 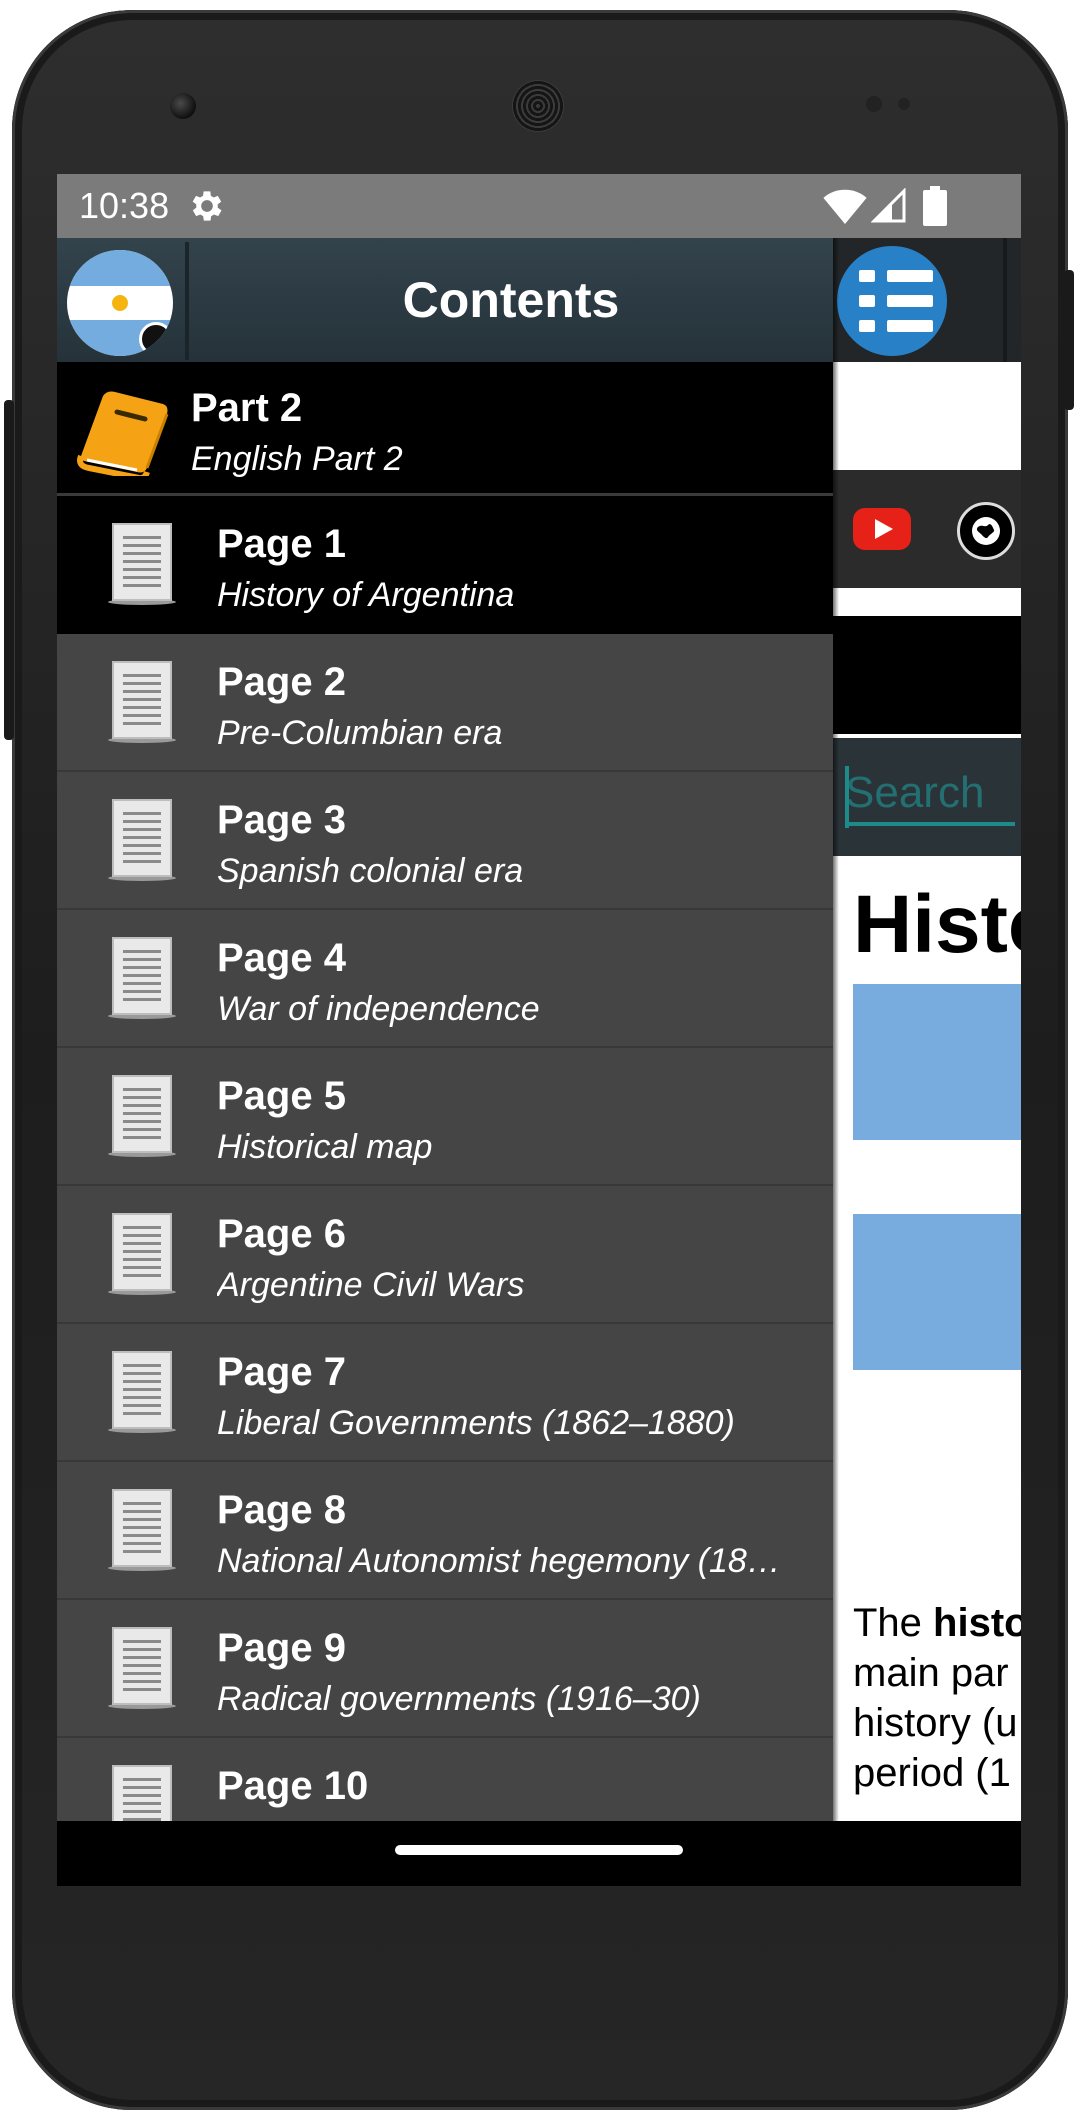 I want to click on volume-button, so click(x=1069, y=340).